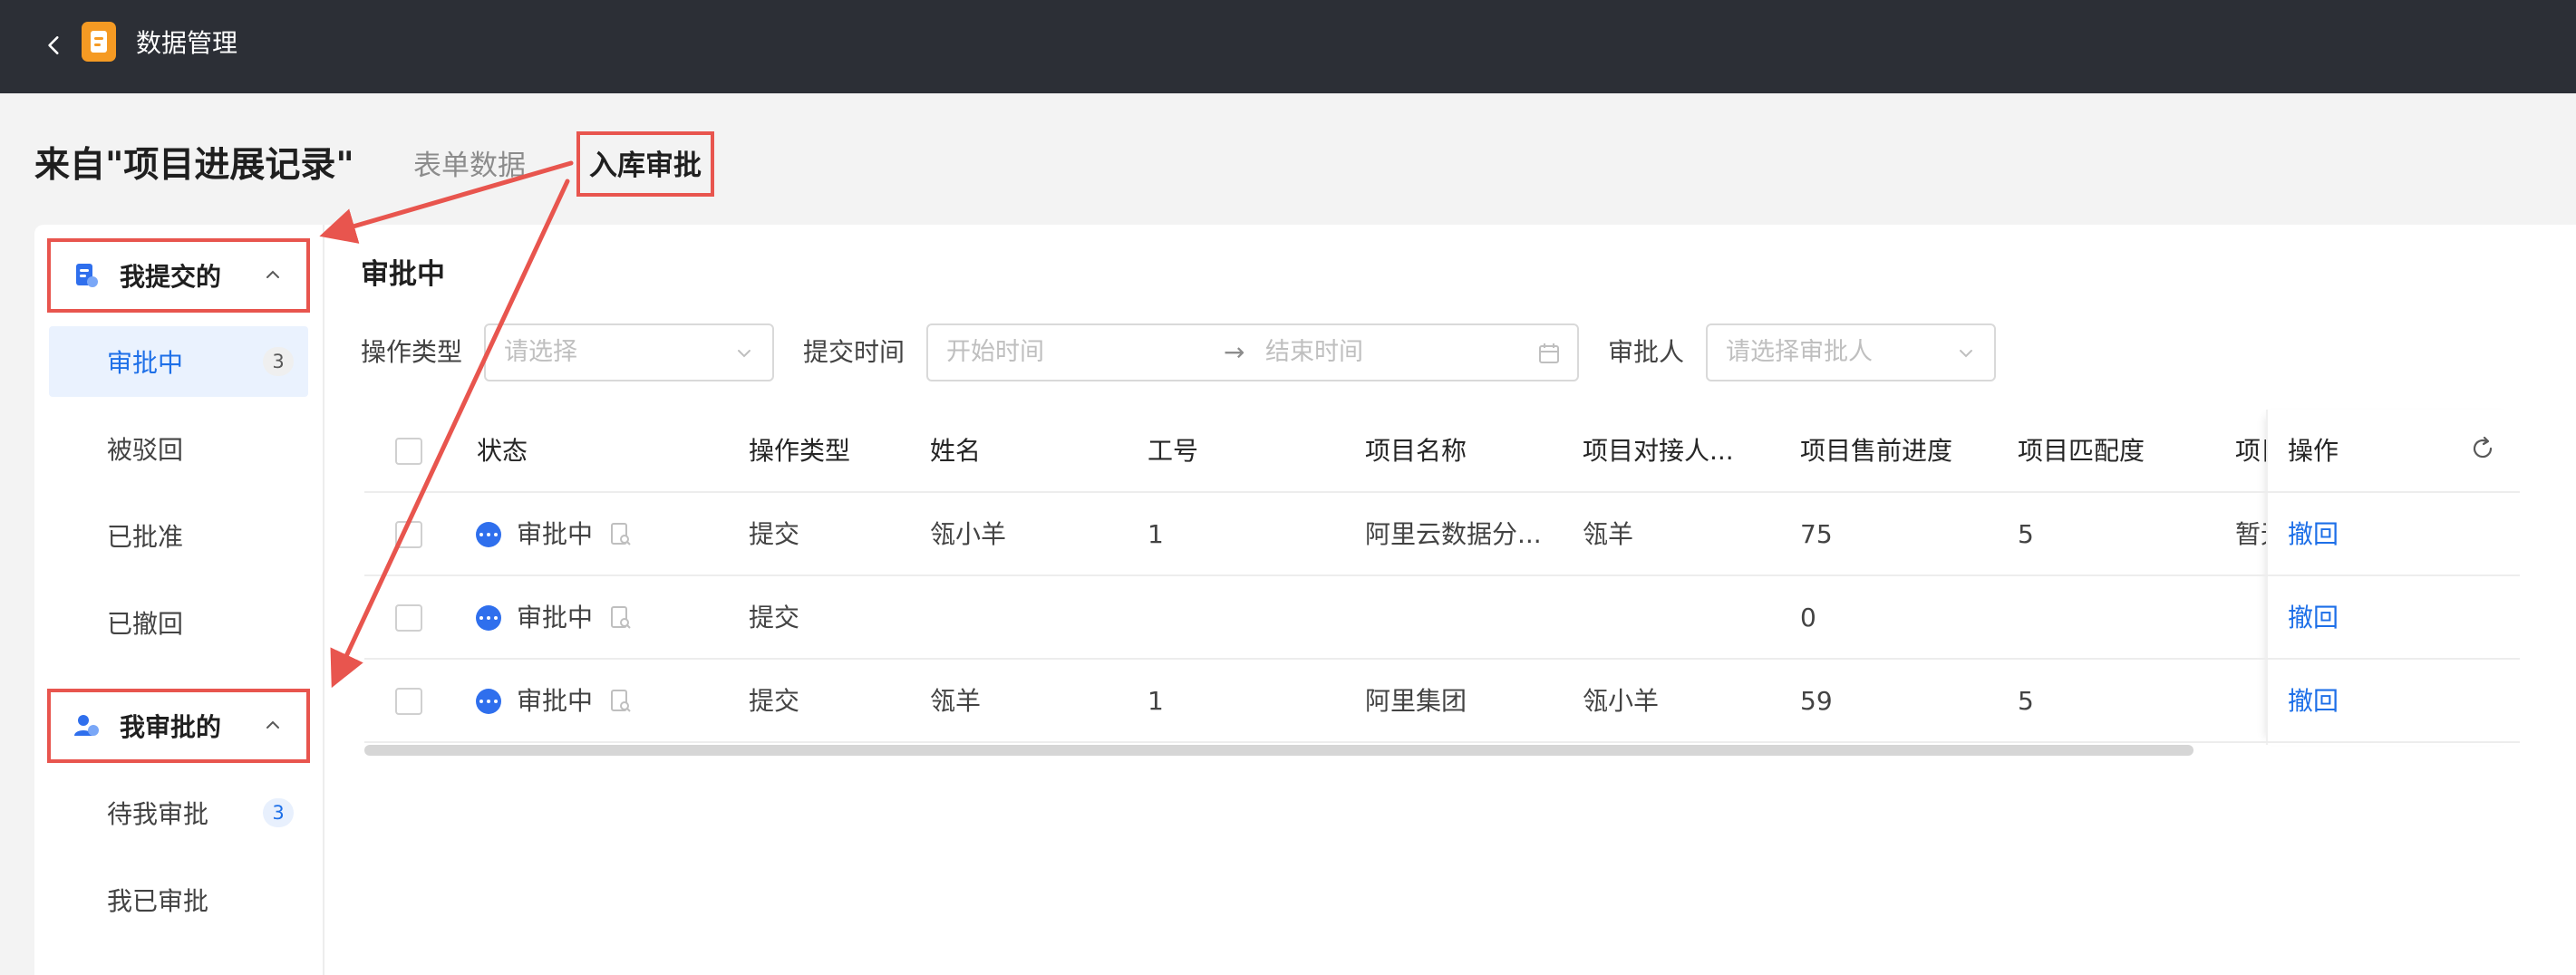 Image resolution: width=2576 pixels, height=975 pixels. Describe the element at coordinates (187, 43) in the screenshot. I see `app-title: 数据管理` at that location.